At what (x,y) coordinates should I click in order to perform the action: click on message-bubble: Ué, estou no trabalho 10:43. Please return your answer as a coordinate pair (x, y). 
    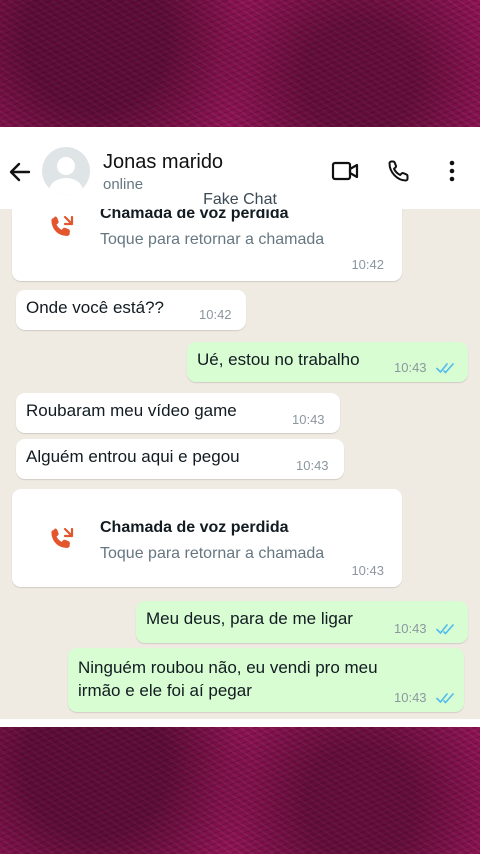
    Looking at the image, I should click on (327, 362).